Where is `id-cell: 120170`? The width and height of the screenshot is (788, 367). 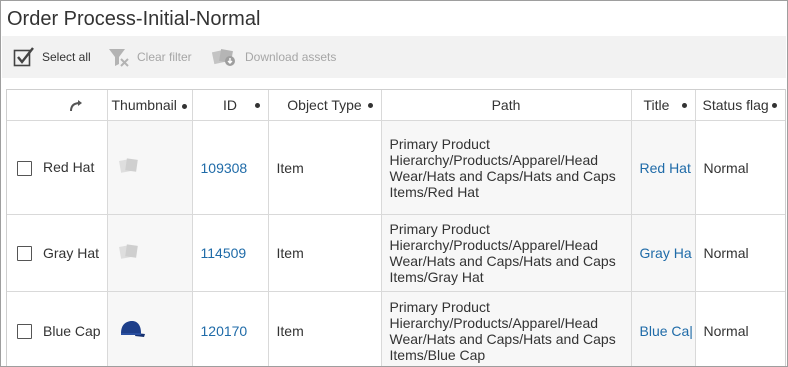 id-cell: 120170 is located at coordinates (230, 328).